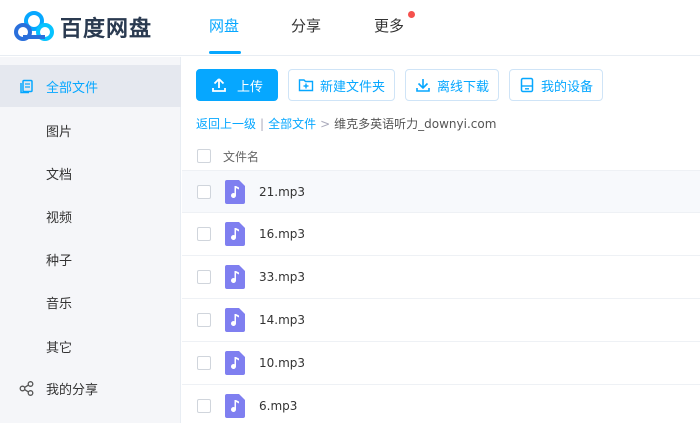  Describe the element at coordinates (441, 191) in the screenshot. I see `file-row: 21.mp3` at that location.